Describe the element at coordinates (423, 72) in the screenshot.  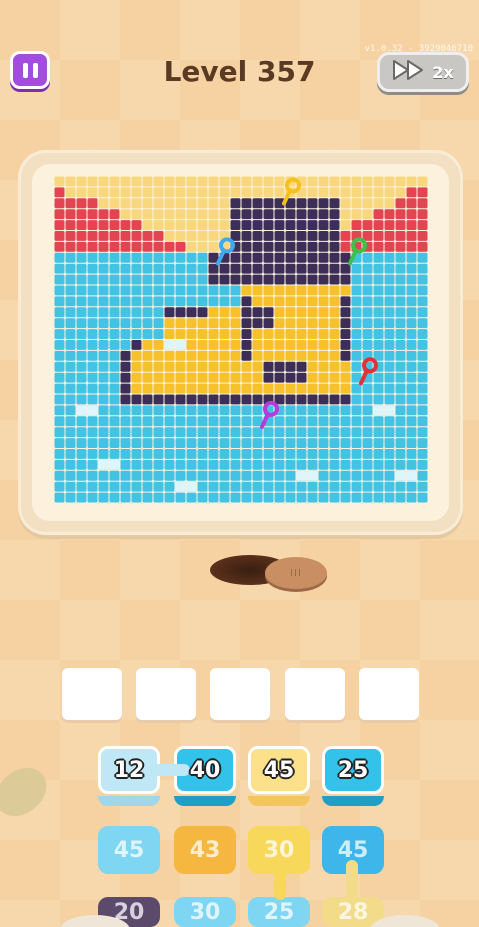
I see `speed-button: 2x` at that location.